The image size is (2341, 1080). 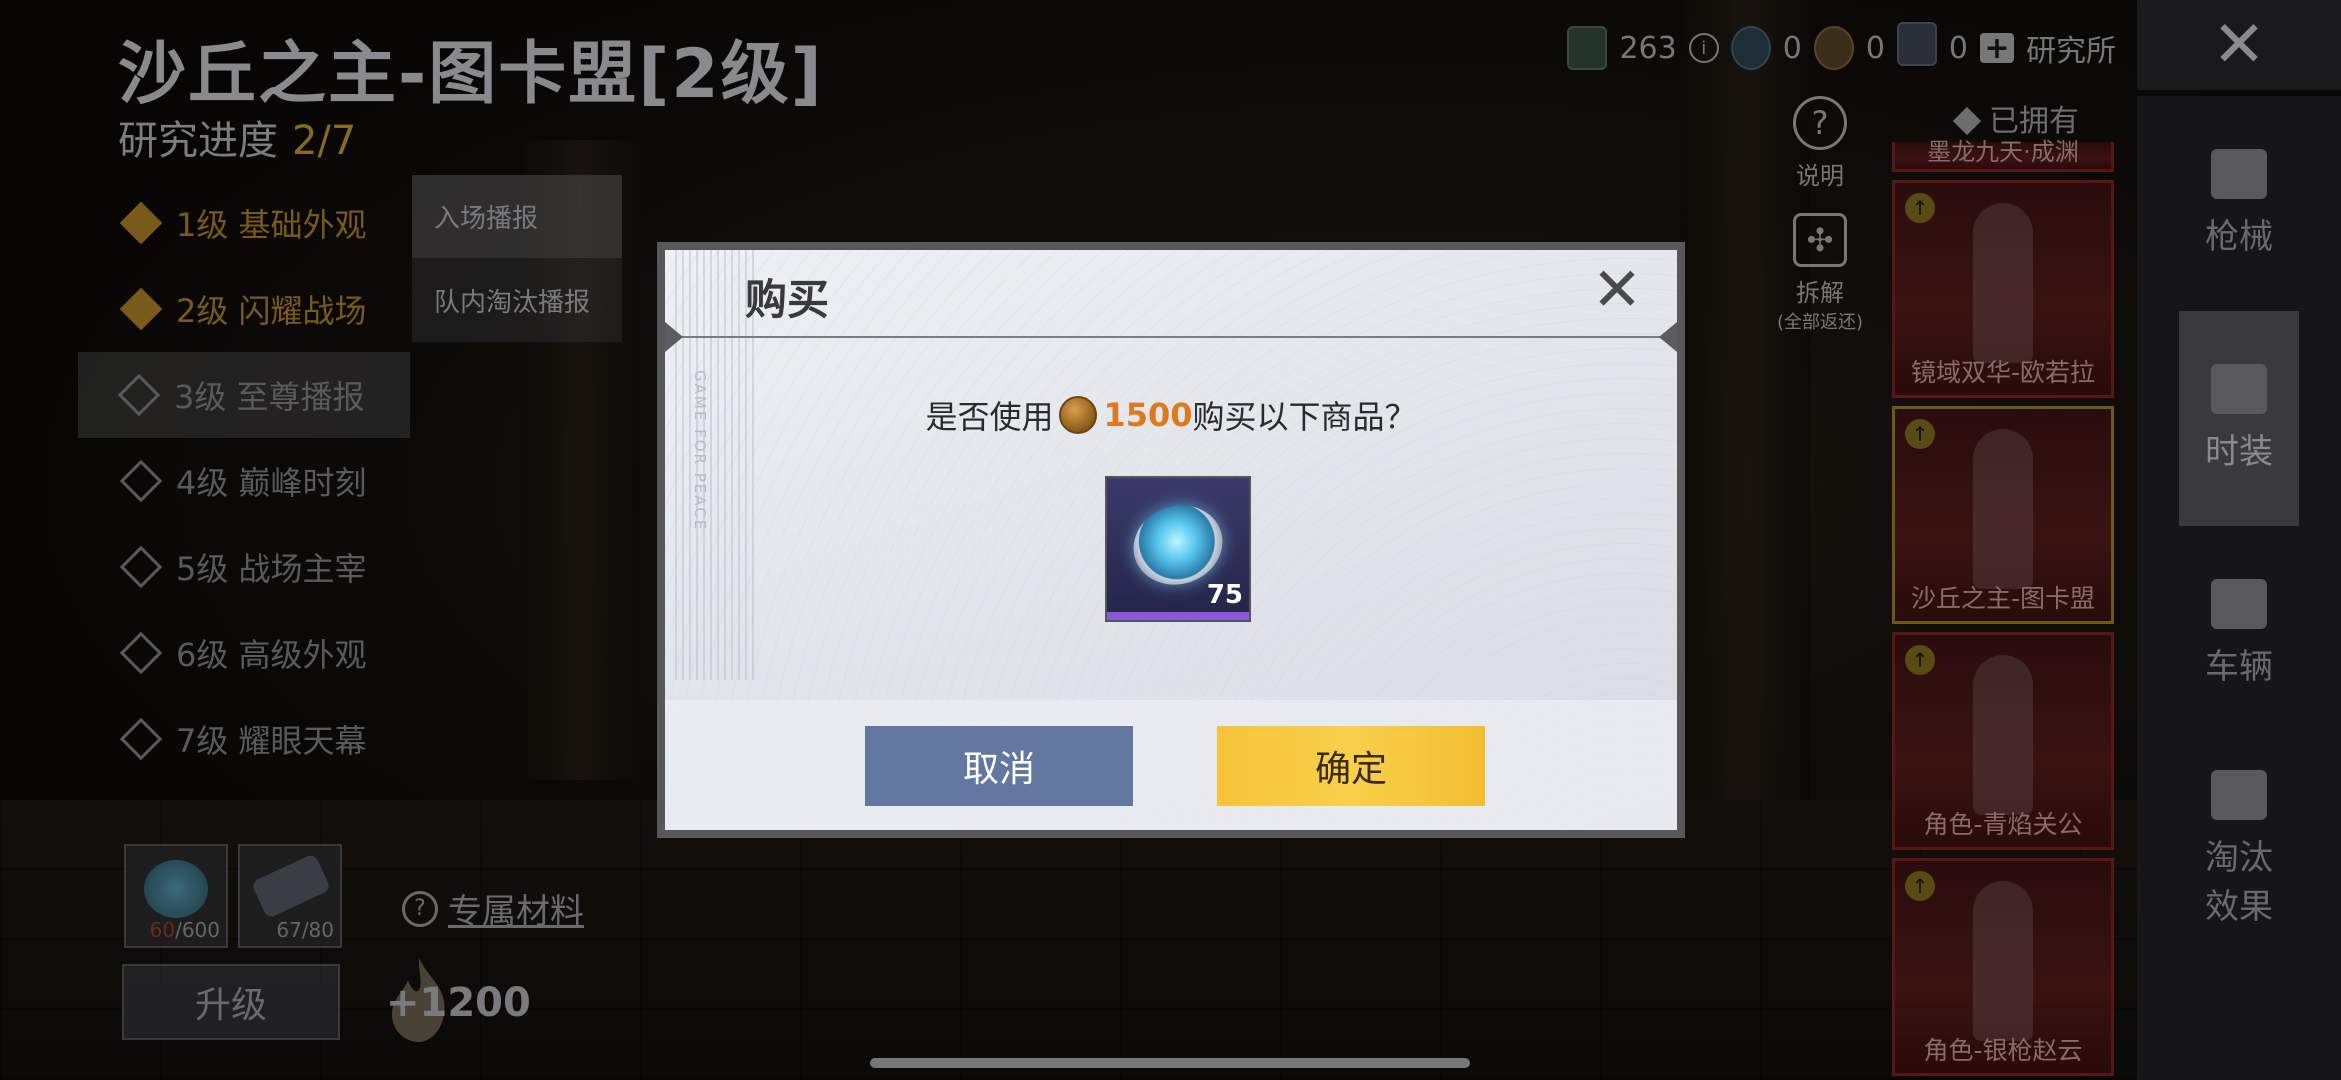 What do you see at coordinates (2239, 633) in the screenshot?
I see `category-vehicle: 车辆` at bounding box center [2239, 633].